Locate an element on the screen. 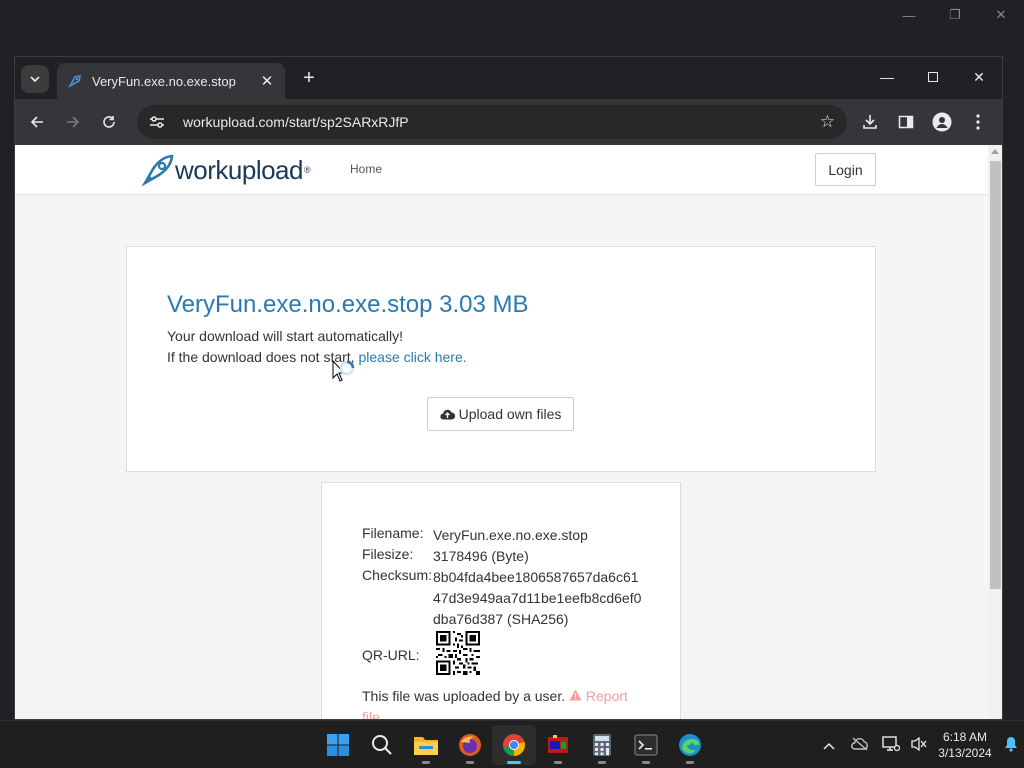  notification-bell-icon is located at coordinates (1011, 745).